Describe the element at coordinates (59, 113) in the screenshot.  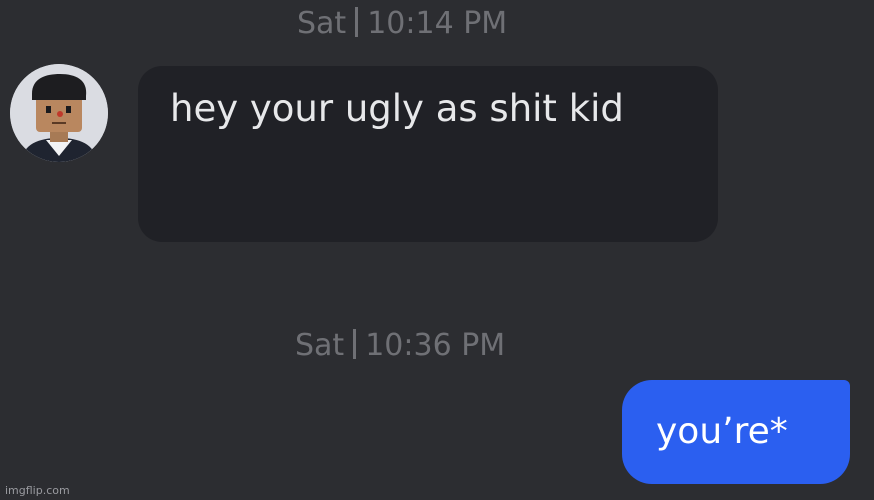
I see `avatar-icon` at that location.